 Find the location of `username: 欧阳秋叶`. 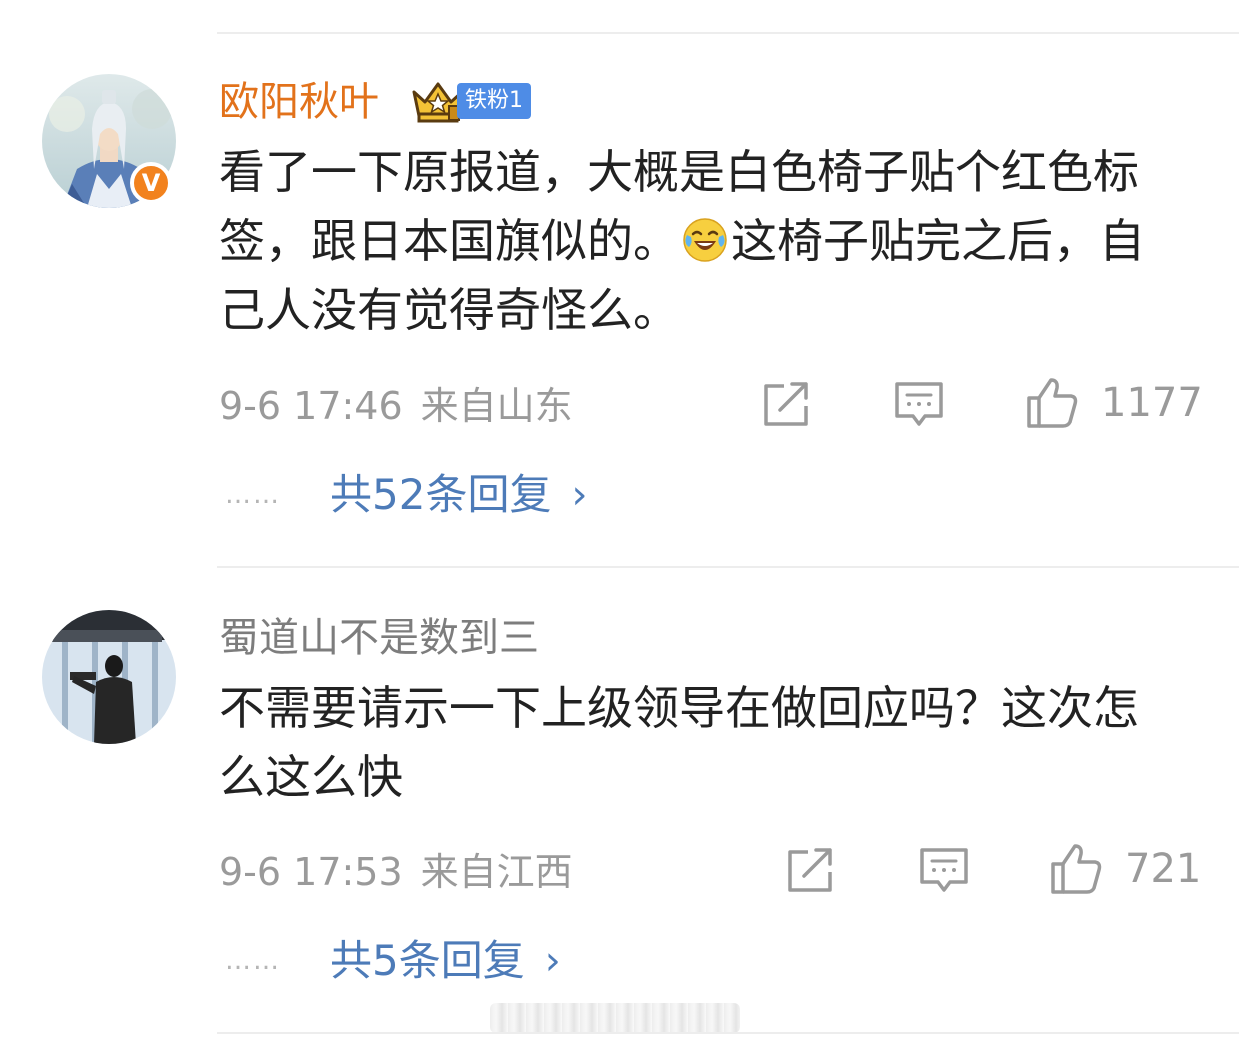

username: 欧阳秋叶 is located at coordinates (299, 102).